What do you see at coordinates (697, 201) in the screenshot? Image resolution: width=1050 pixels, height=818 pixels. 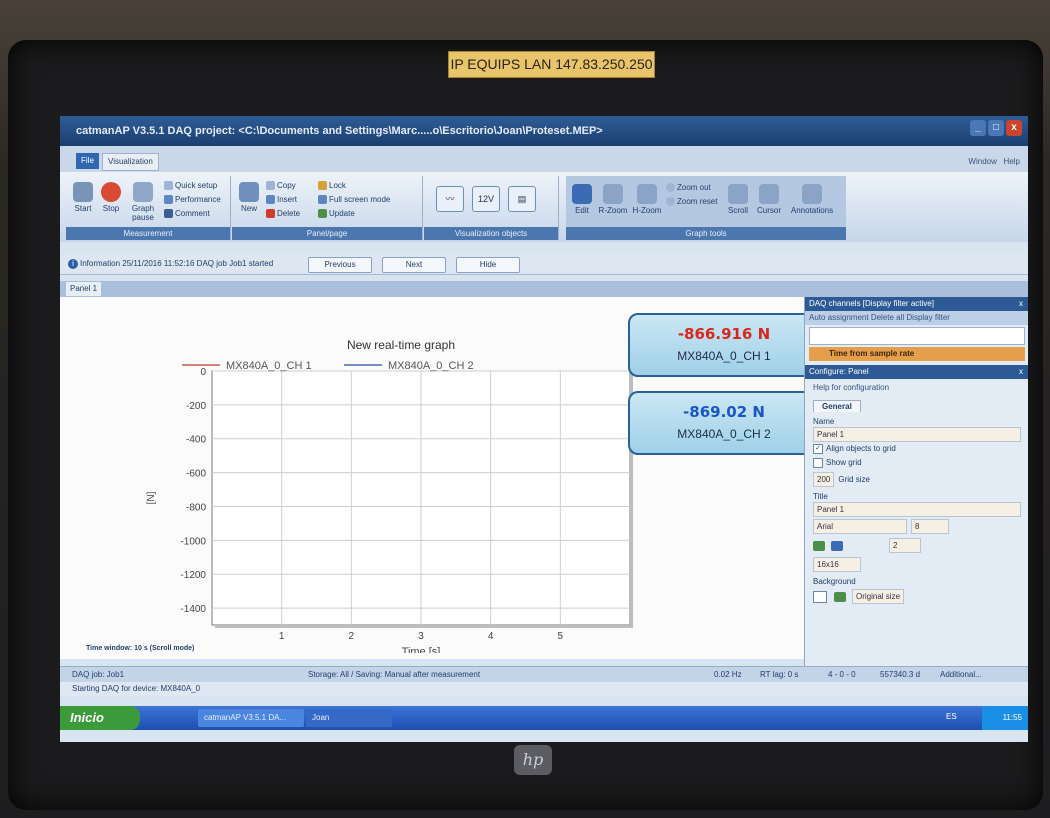 I see `zoom-reset-label: Zoom reset` at bounding box center [697, 201].